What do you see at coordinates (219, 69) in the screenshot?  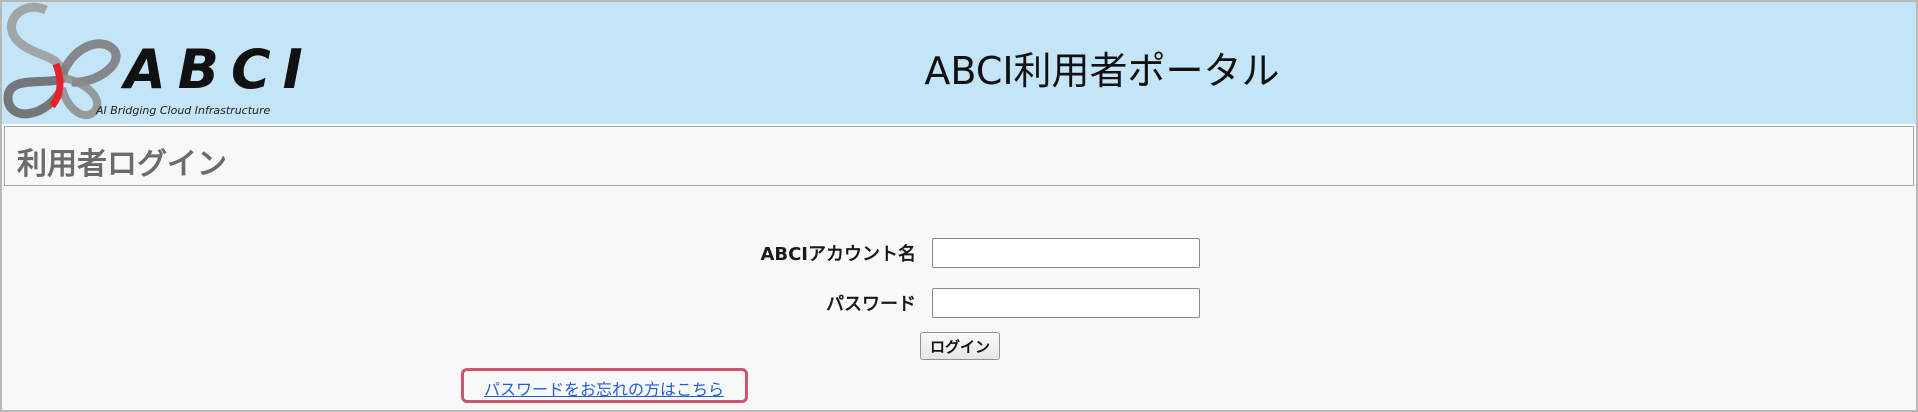 I see `logo-wordmark: ABCI` at bounding box center [219, 69].